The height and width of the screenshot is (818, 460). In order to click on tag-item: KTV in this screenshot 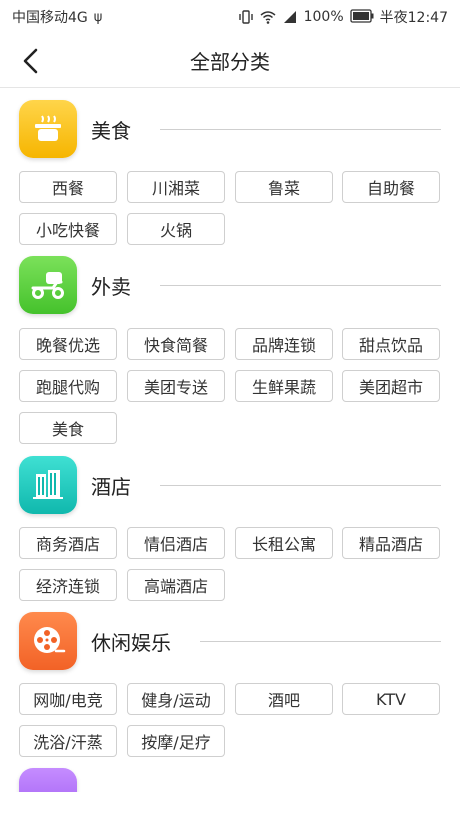, I will do `click(391, 699)`.